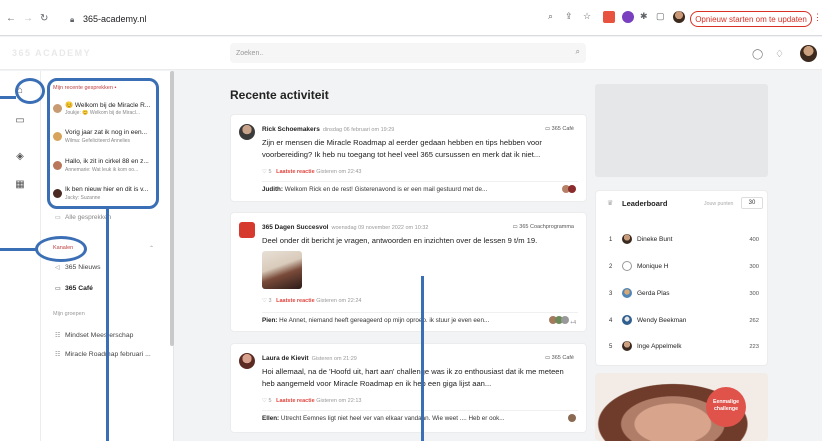 The image size is (822, 441). Describe the element at coordinates (83, 267) in the screenshot. I see `channel-label: 365 Nieuws` at that location.